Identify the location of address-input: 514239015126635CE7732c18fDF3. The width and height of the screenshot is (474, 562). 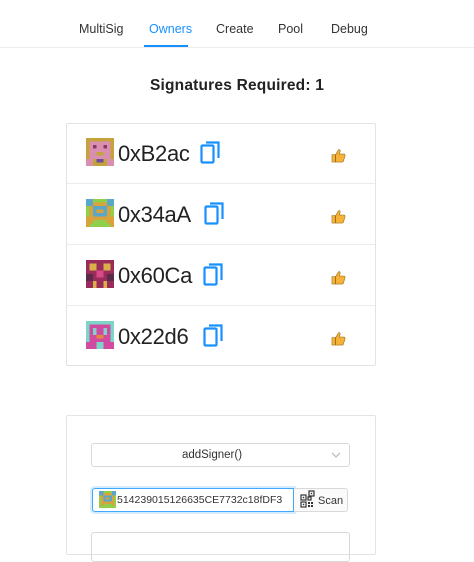
(193, 500).